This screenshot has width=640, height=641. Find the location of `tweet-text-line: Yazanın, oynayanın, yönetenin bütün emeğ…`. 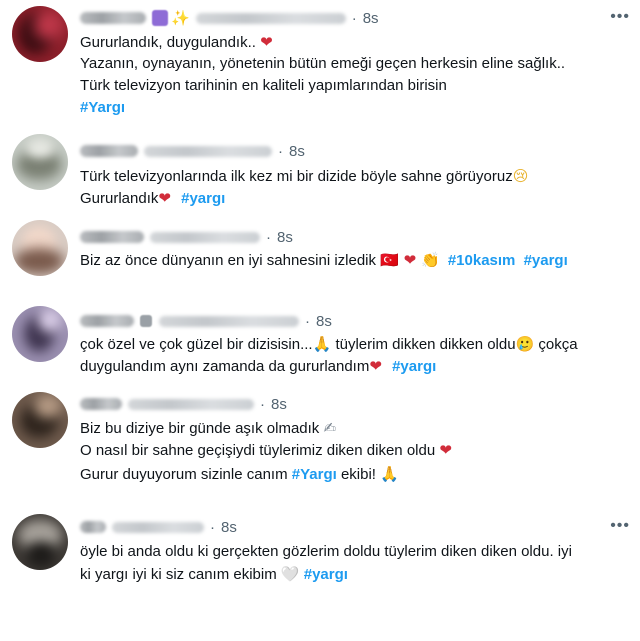

tweet-text-line: Yazanın, oynayanın, yönetenin bütün emeğ… is located at coordinates (323, 63).